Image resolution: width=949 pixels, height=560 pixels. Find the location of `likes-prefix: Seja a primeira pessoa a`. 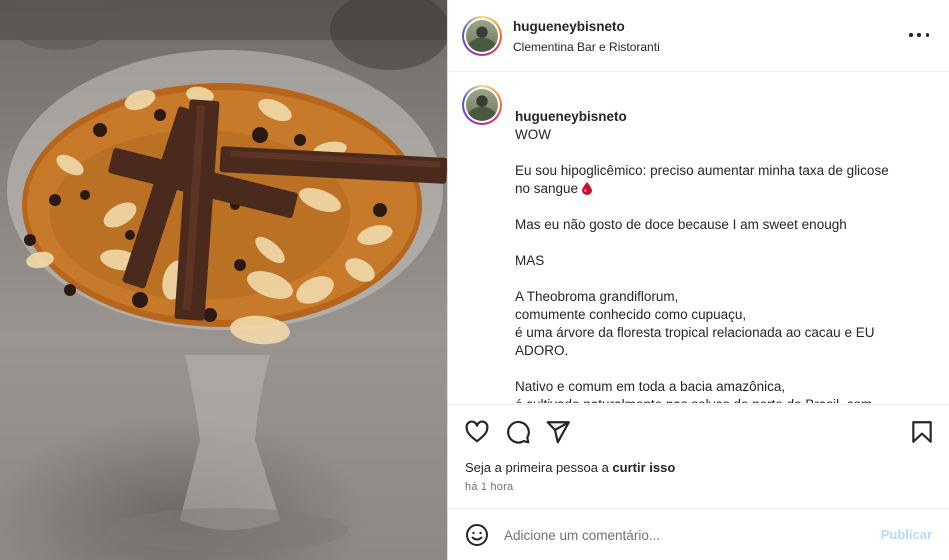

likes-prefix: Seja a primeira pessoa a is located at coordinates (539, 467).